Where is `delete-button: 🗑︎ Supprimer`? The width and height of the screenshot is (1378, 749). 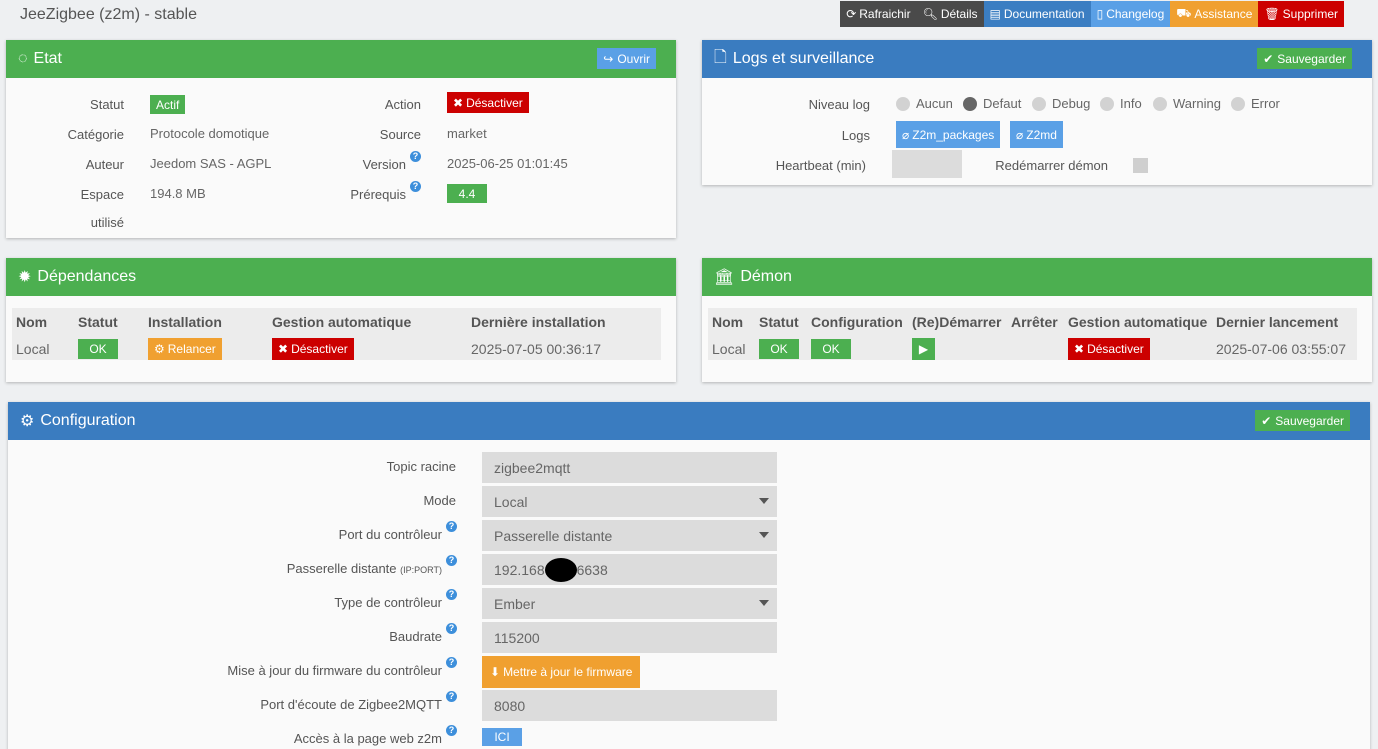
delete-button: 🗑︎ Supprimer is located at coordinates (1301, 14).